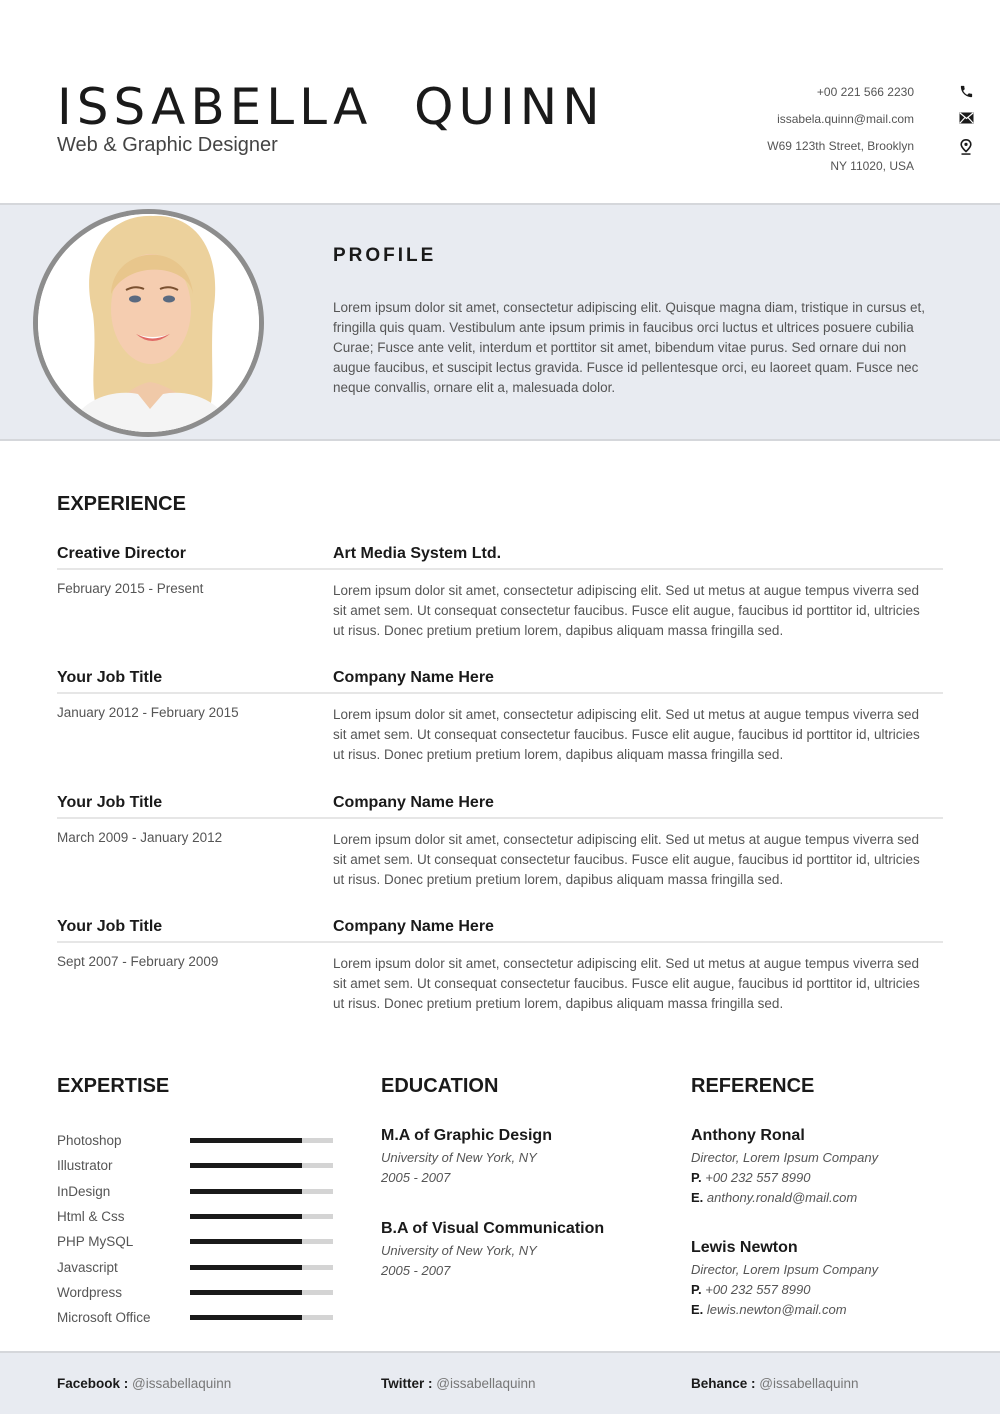  What do you see at coordinates (85, 1166) in the screenshot?
I see `skill-name: Illustrator` at bounding box center [85, 1166].